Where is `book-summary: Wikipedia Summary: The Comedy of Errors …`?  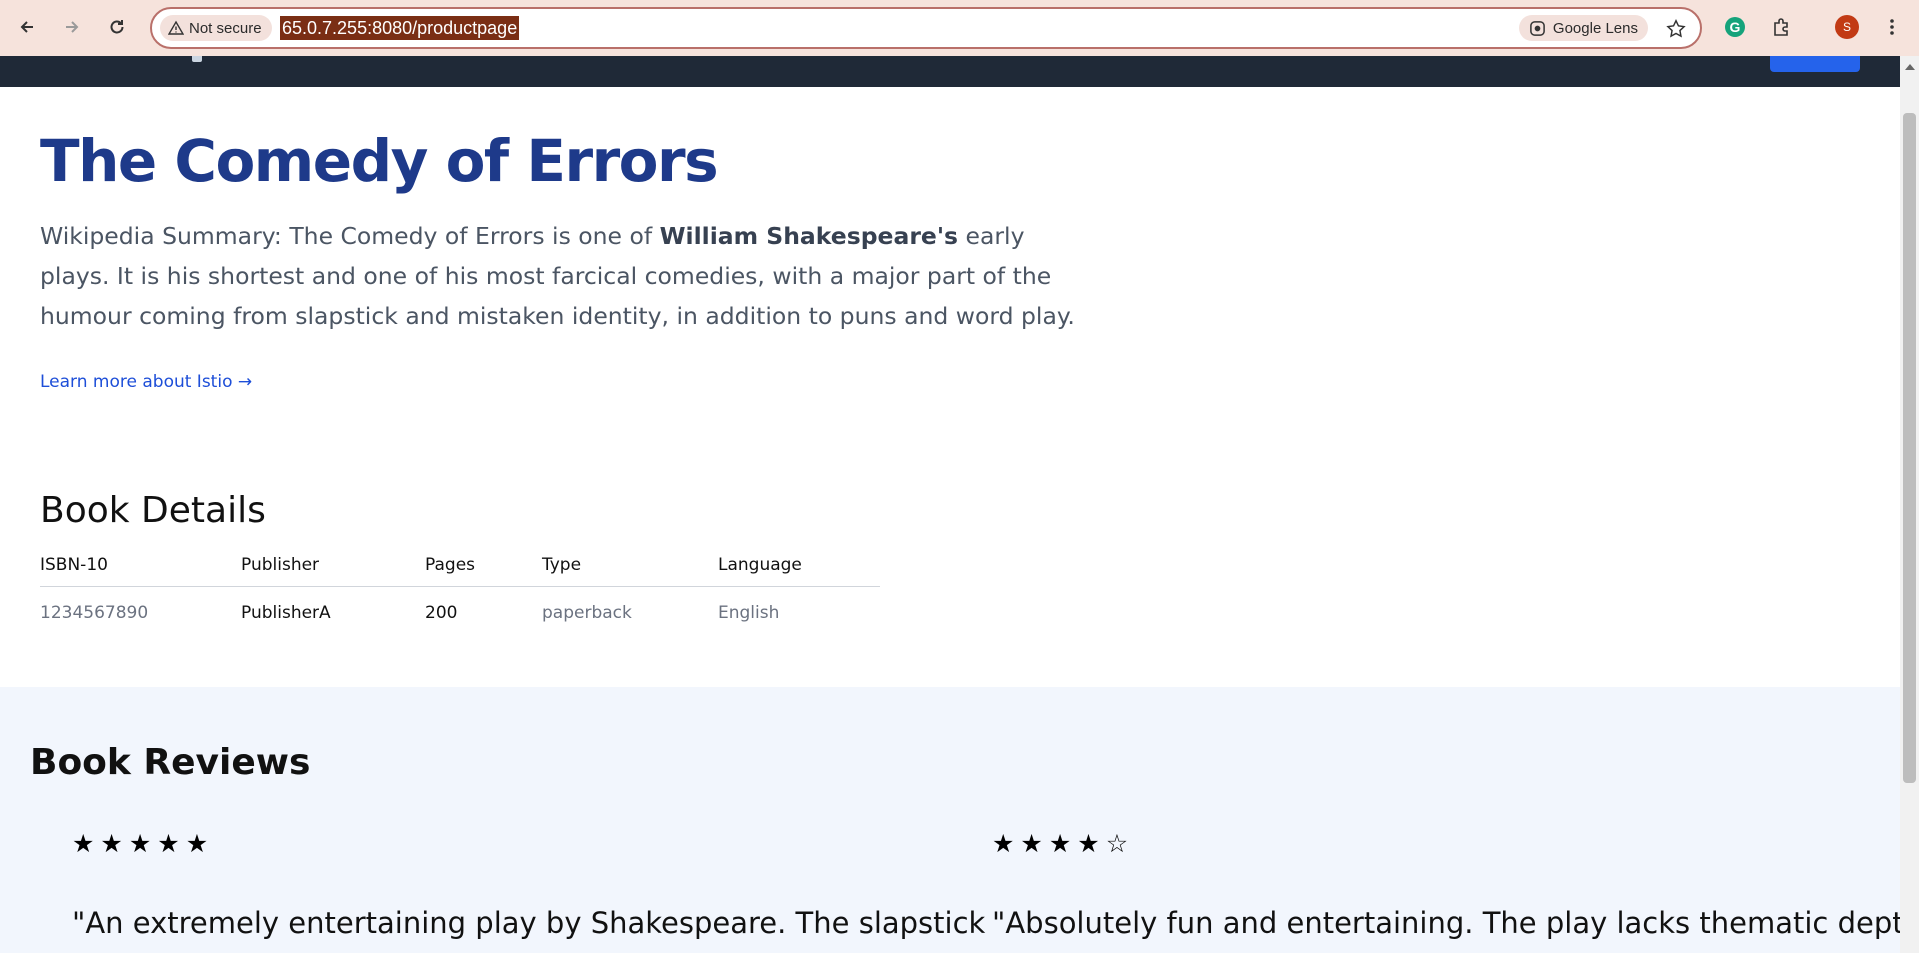
book-summary: Wikipedia Summary: The Comedy of Errors … is located at coordinates (557, 276).